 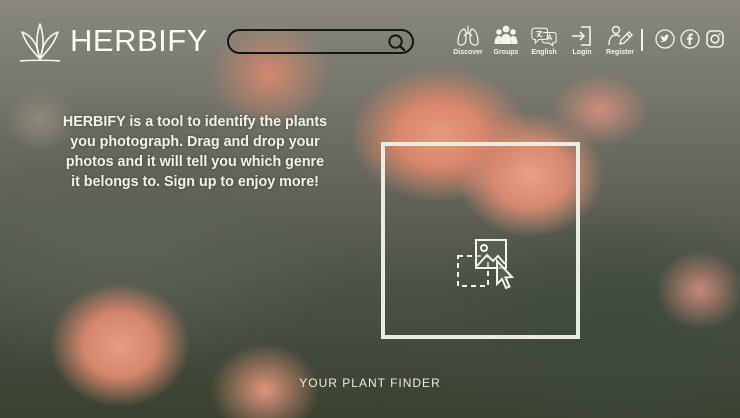 I want to click on brand-logo: HERBIFY, so click(x=113, y=41).